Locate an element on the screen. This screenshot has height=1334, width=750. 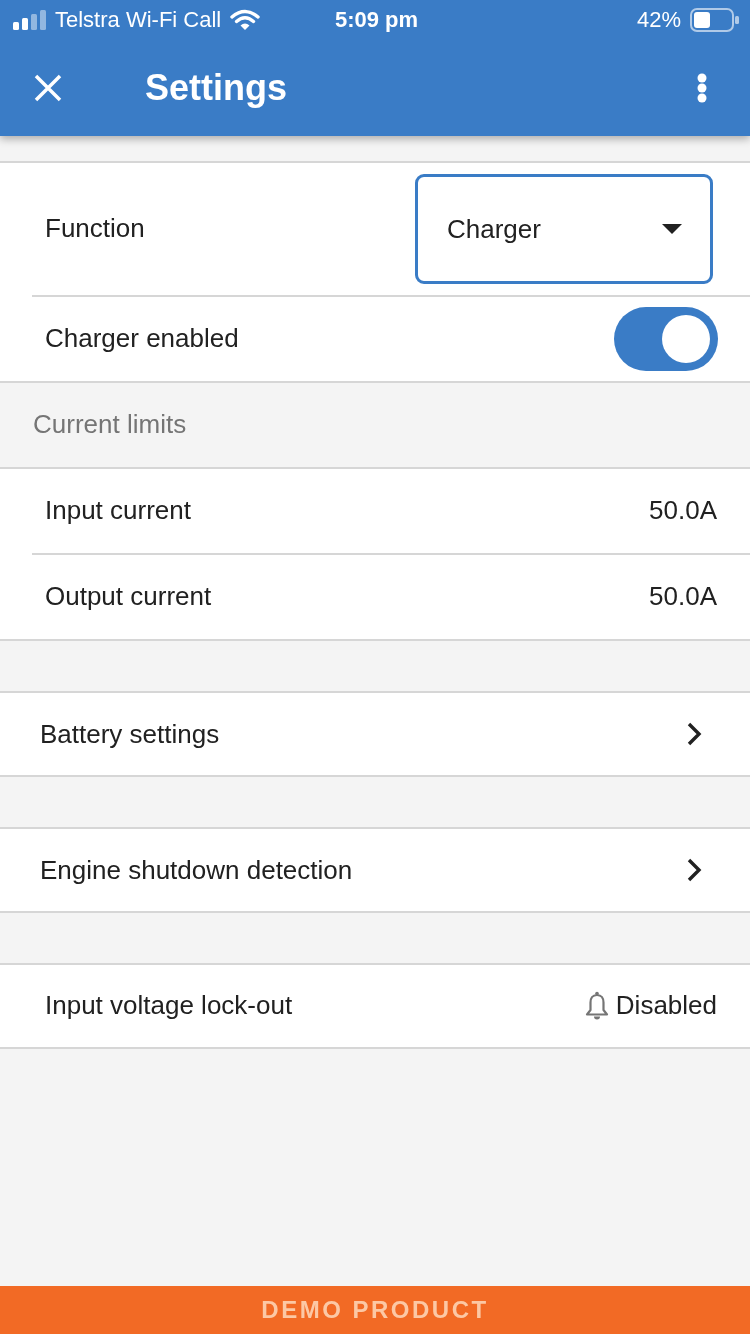
setting-label: Output current is located at coordinates (128, 597).